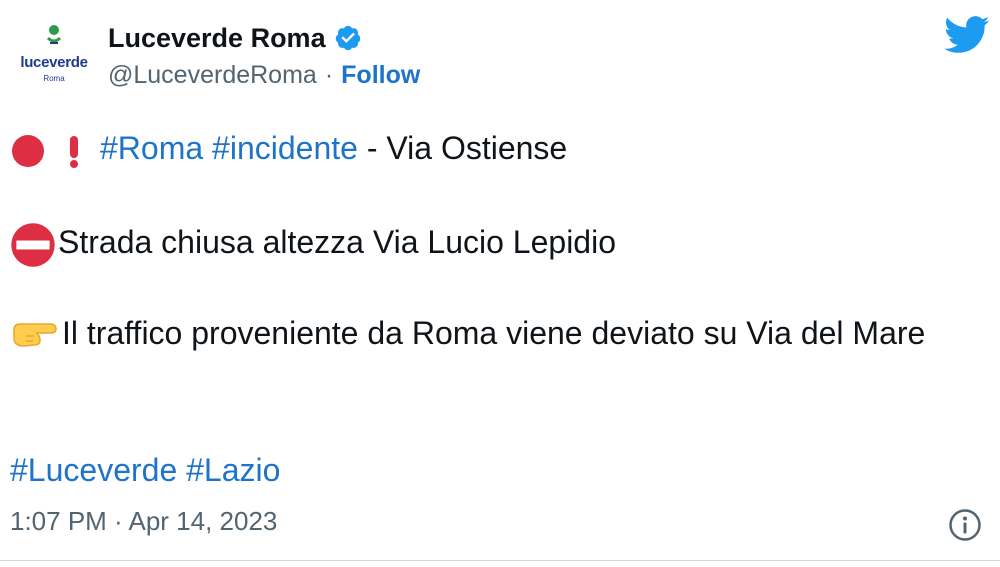  I want to click on info-icon, so click(965, 525).